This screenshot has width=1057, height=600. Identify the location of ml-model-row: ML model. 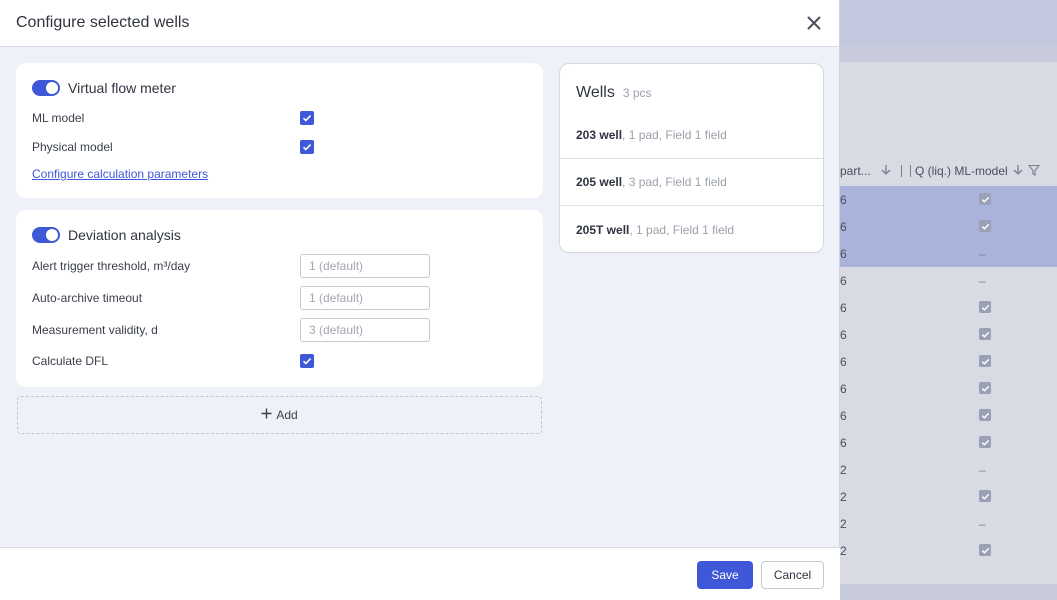
(277, 118).